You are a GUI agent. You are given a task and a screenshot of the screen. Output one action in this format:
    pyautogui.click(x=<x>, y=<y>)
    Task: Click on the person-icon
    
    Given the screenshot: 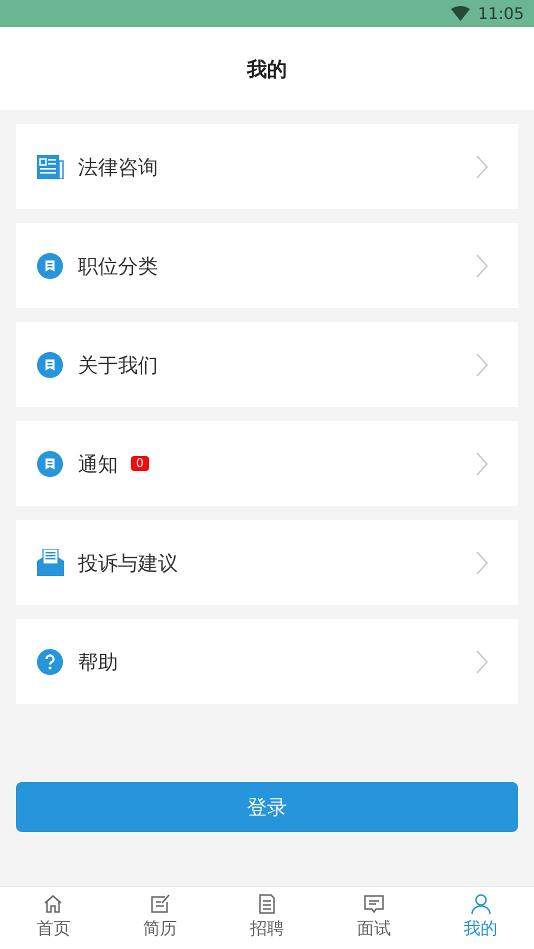 What is the action you would take?
    pyautogui.click(x=481, y=904)
    